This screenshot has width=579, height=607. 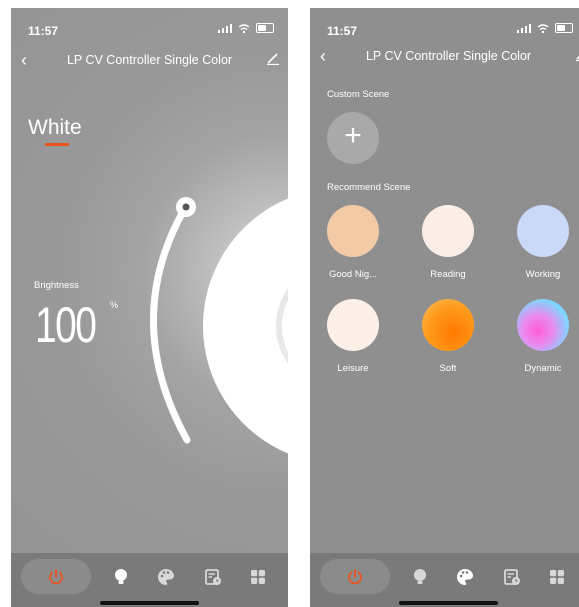 I want to click on add-scene-button: +, so click(x=353, y=138).